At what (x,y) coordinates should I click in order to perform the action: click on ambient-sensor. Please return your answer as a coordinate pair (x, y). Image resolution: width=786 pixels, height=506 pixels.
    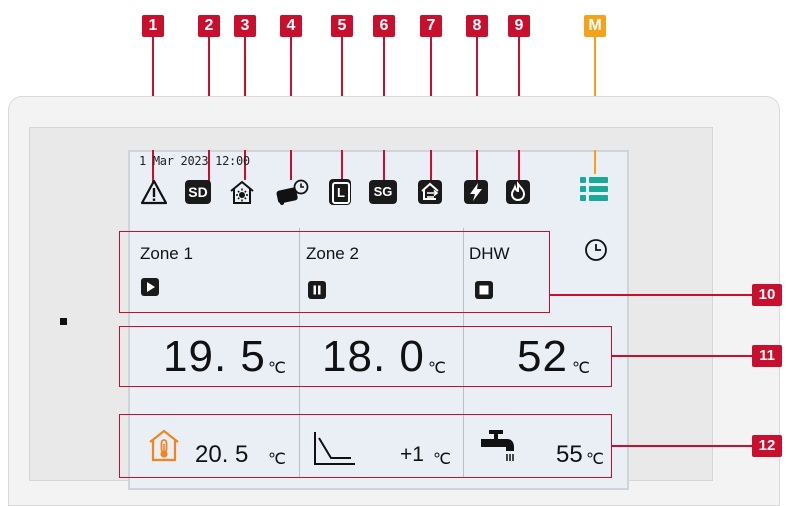
    Looking at the image, I should click on (63, 321).